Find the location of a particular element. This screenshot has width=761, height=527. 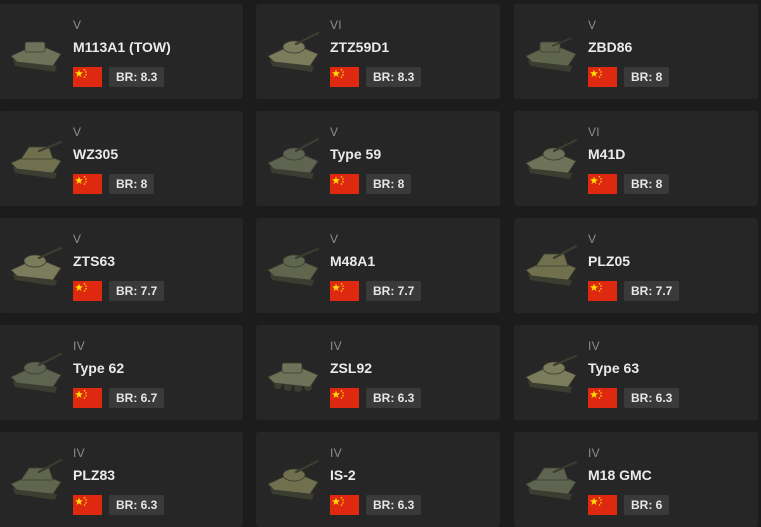

battle-rating-value: 6 is located at coordinates (659, 505).